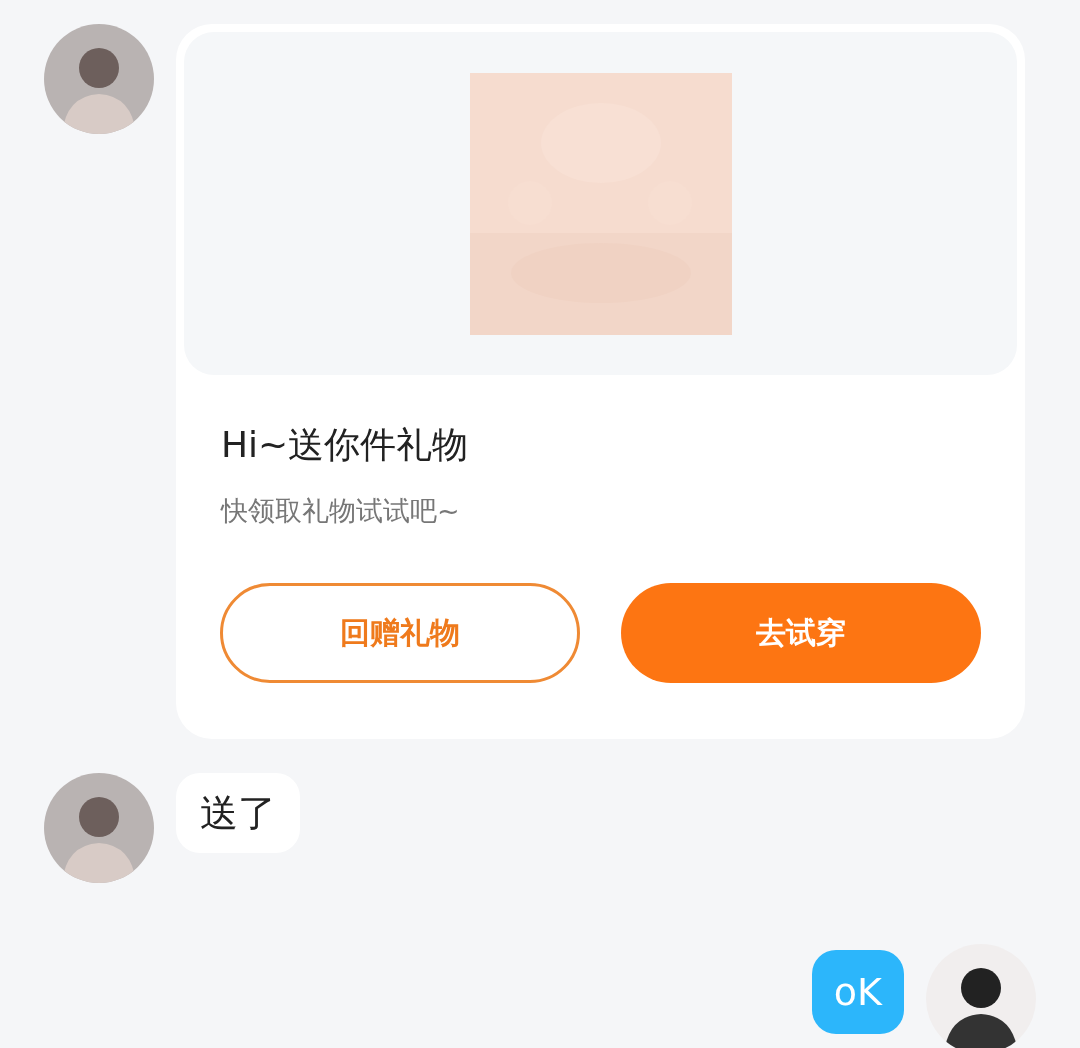 This screenshot has width=1080, height=1048. Describe the element at coordinates (238, 813) in the screenshot. I see `message-bubble: 送了` at that location.